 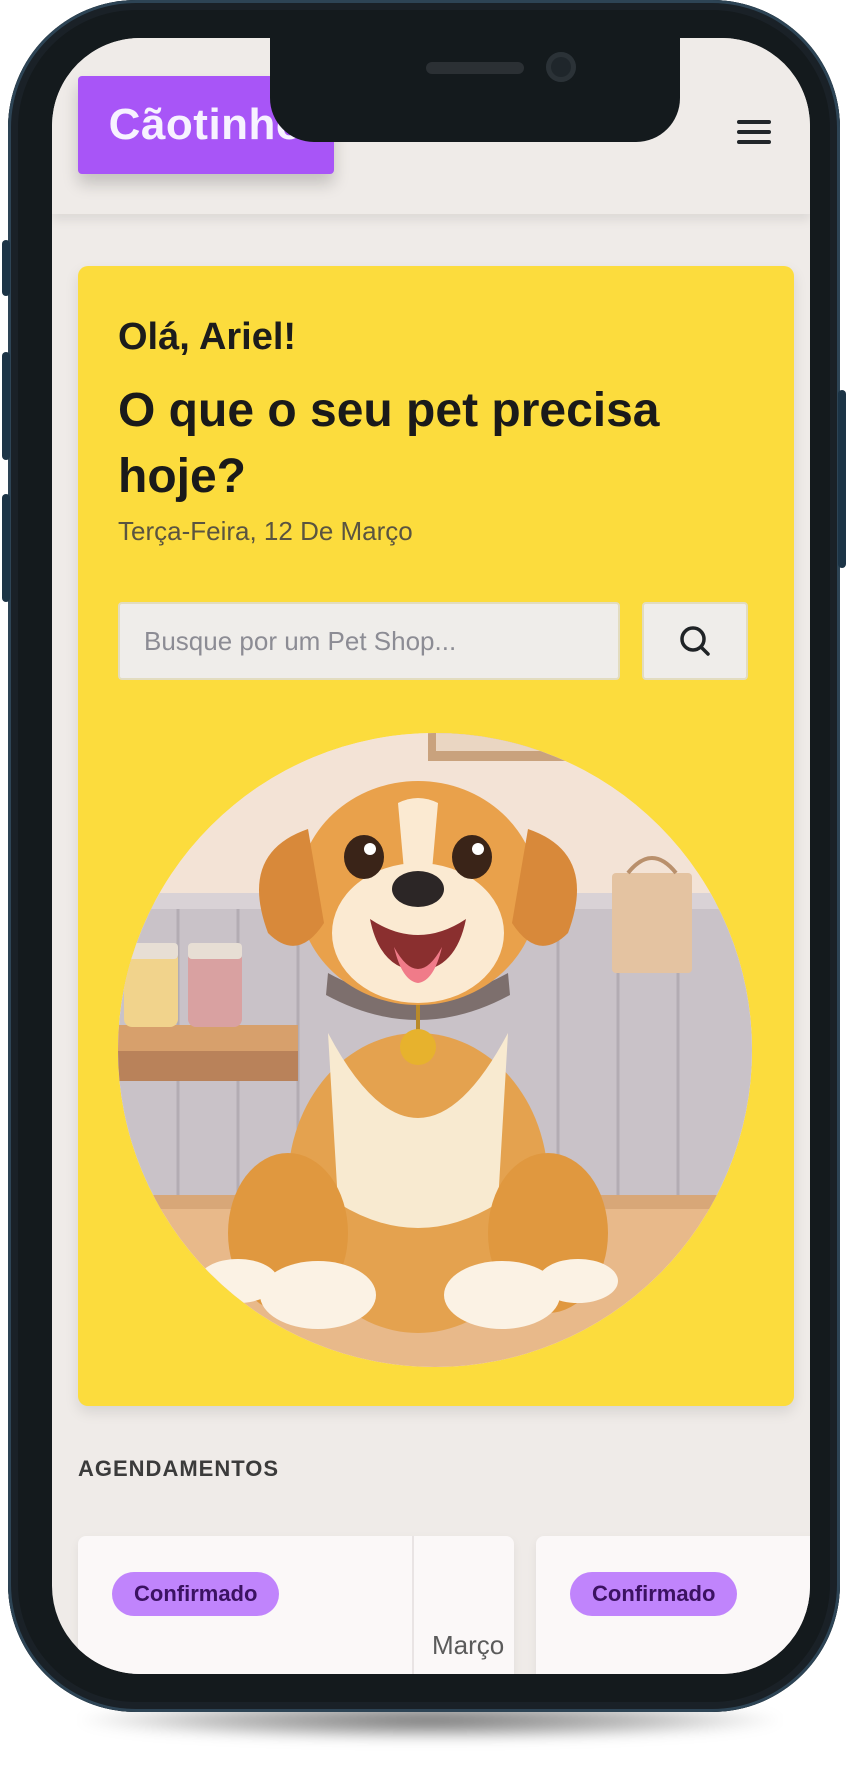 I want to click on power-button, so click(x=842, y=479).